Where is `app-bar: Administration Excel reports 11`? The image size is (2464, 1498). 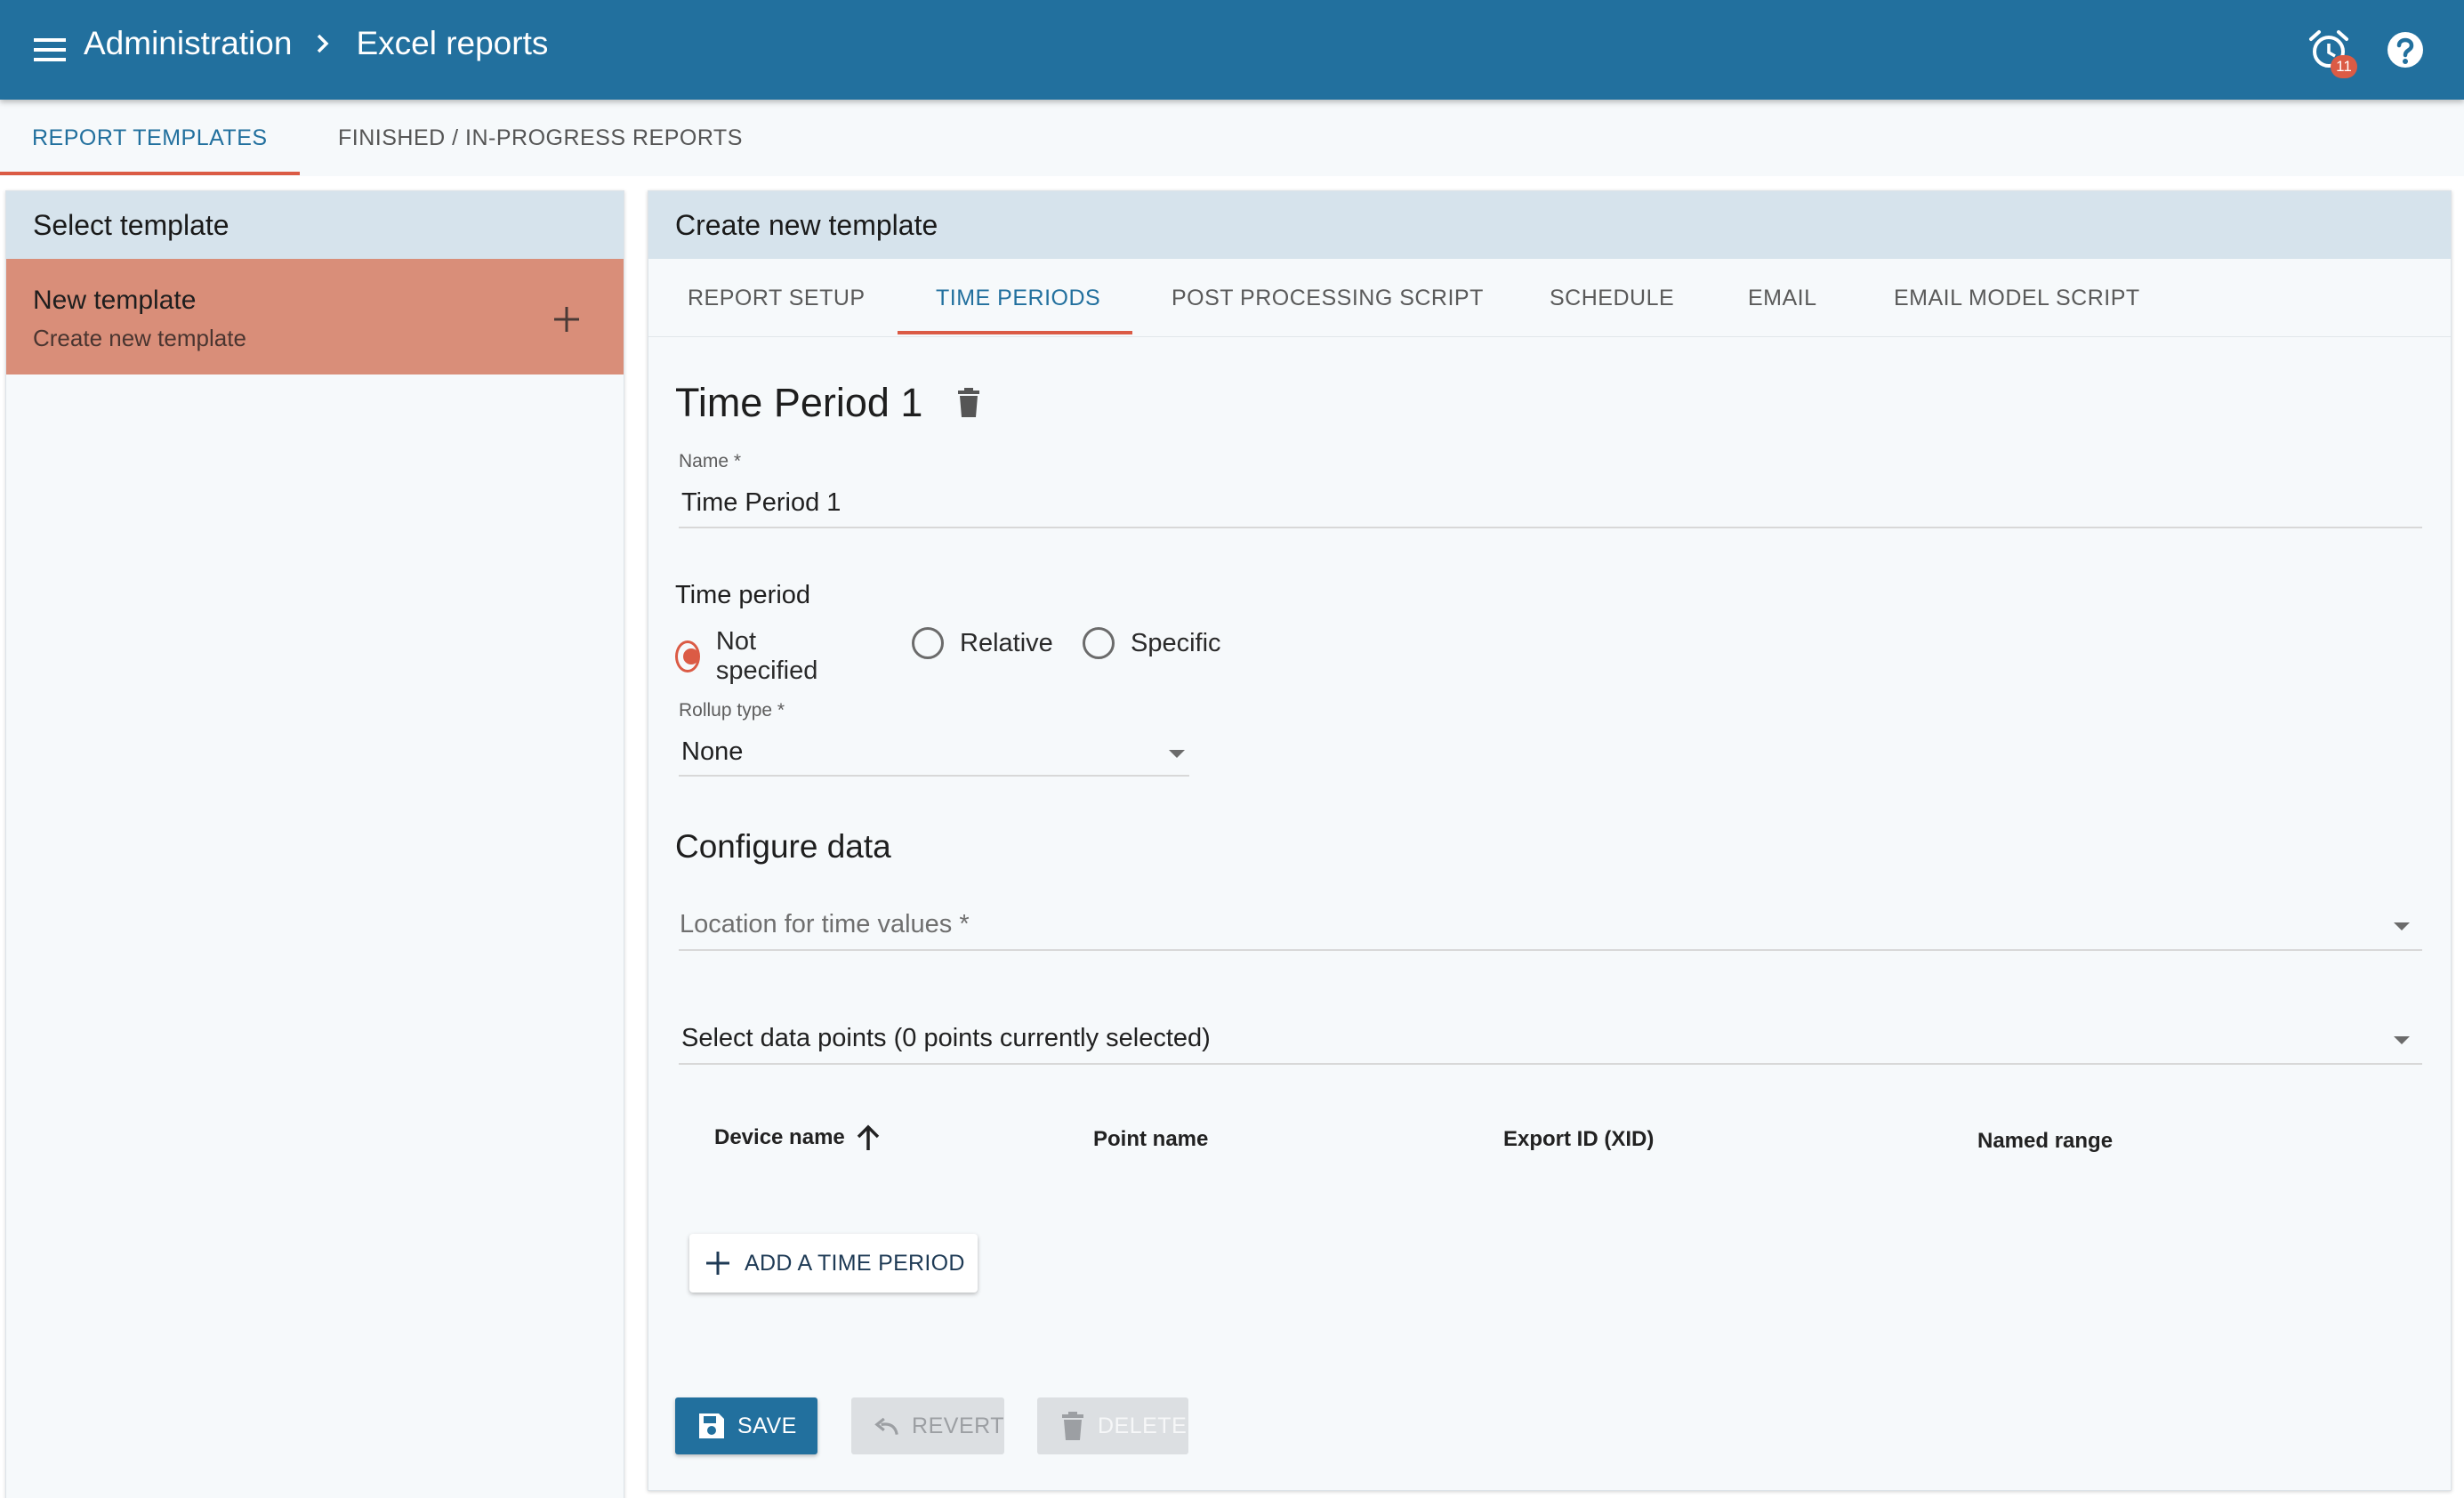
app-bar: Administration Excel reports 11 is located at coordinates (1232, 50).